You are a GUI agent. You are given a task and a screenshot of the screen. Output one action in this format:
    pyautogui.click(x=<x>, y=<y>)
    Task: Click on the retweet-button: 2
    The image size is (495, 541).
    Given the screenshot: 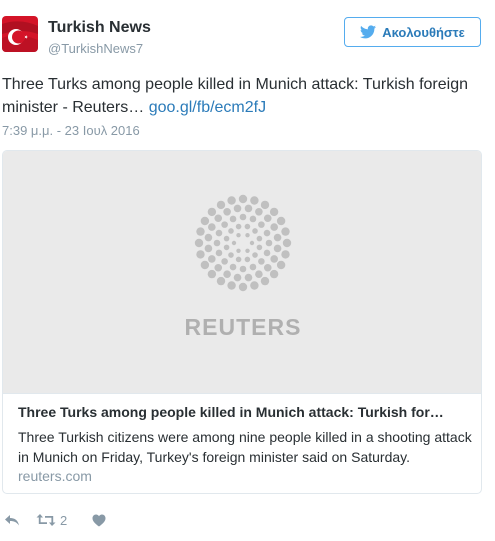 What is the action you would take?
    pyautogui.click(x=64, y=520)
    